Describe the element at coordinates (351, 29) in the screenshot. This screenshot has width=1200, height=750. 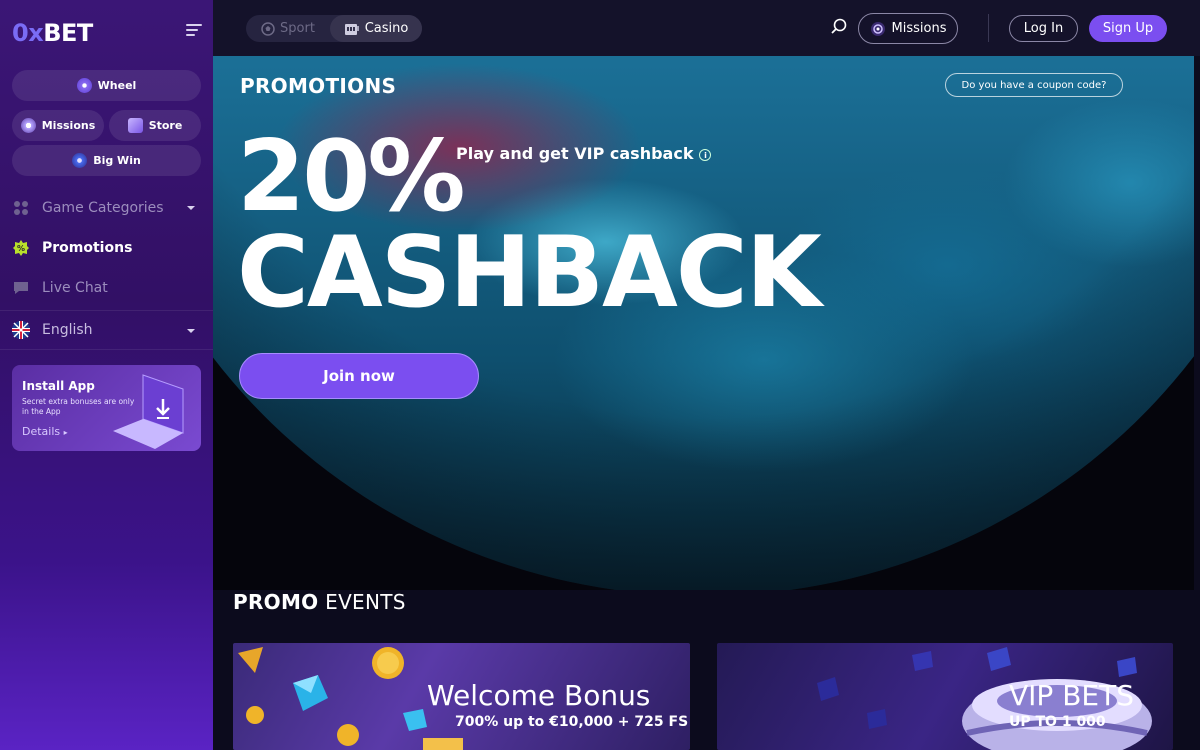
I see `slot-machine-icon` at that location.